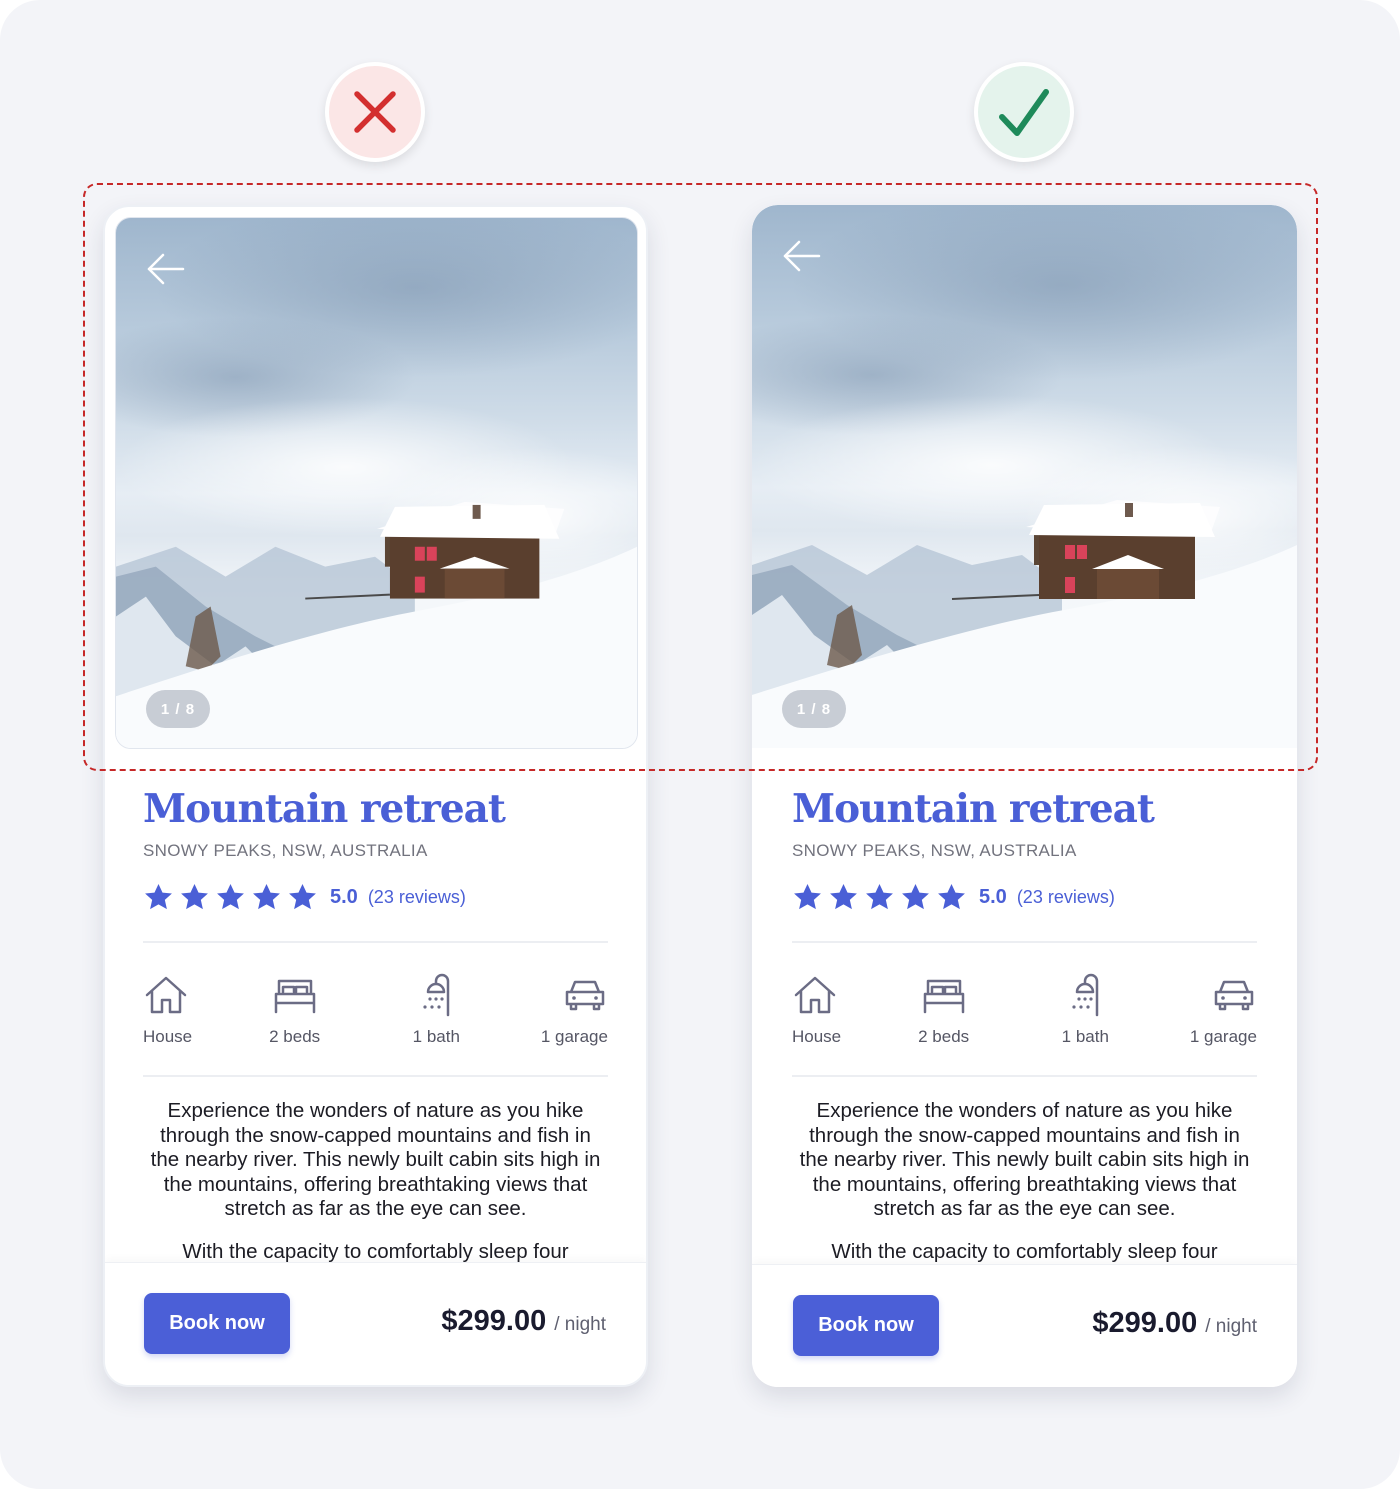 This screenshot has height=1489, width=1400. I want to click on cross-icon, so click(375, 112).